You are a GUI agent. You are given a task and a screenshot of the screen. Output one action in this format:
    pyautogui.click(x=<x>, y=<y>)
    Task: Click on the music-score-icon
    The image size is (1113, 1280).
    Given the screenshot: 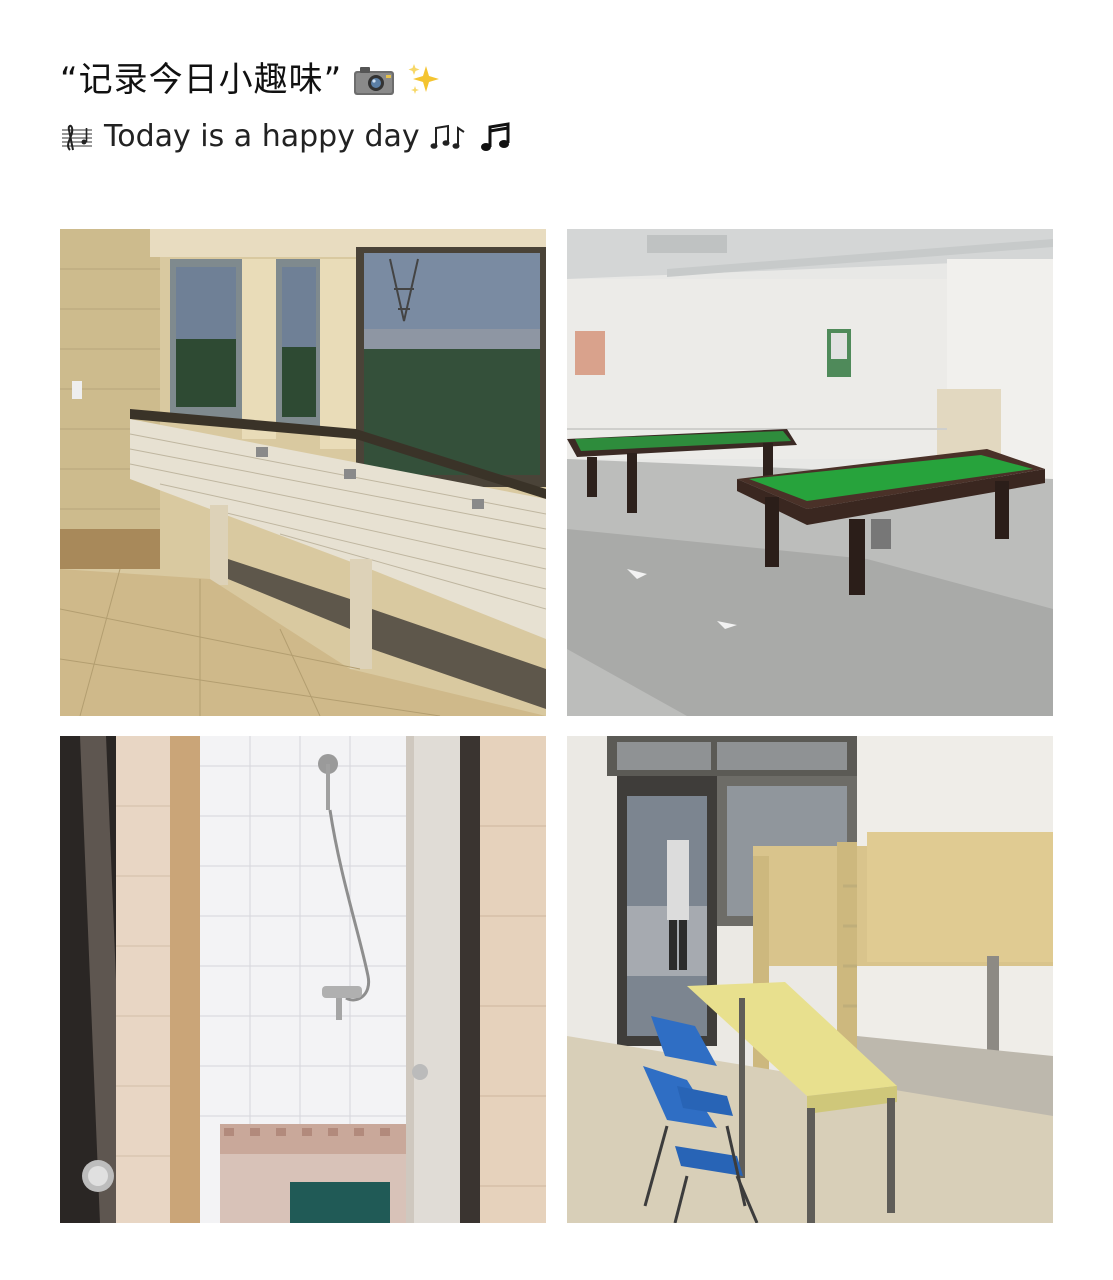 What is the action you would take?
    pyautogui.click(x=77, y=137)
    